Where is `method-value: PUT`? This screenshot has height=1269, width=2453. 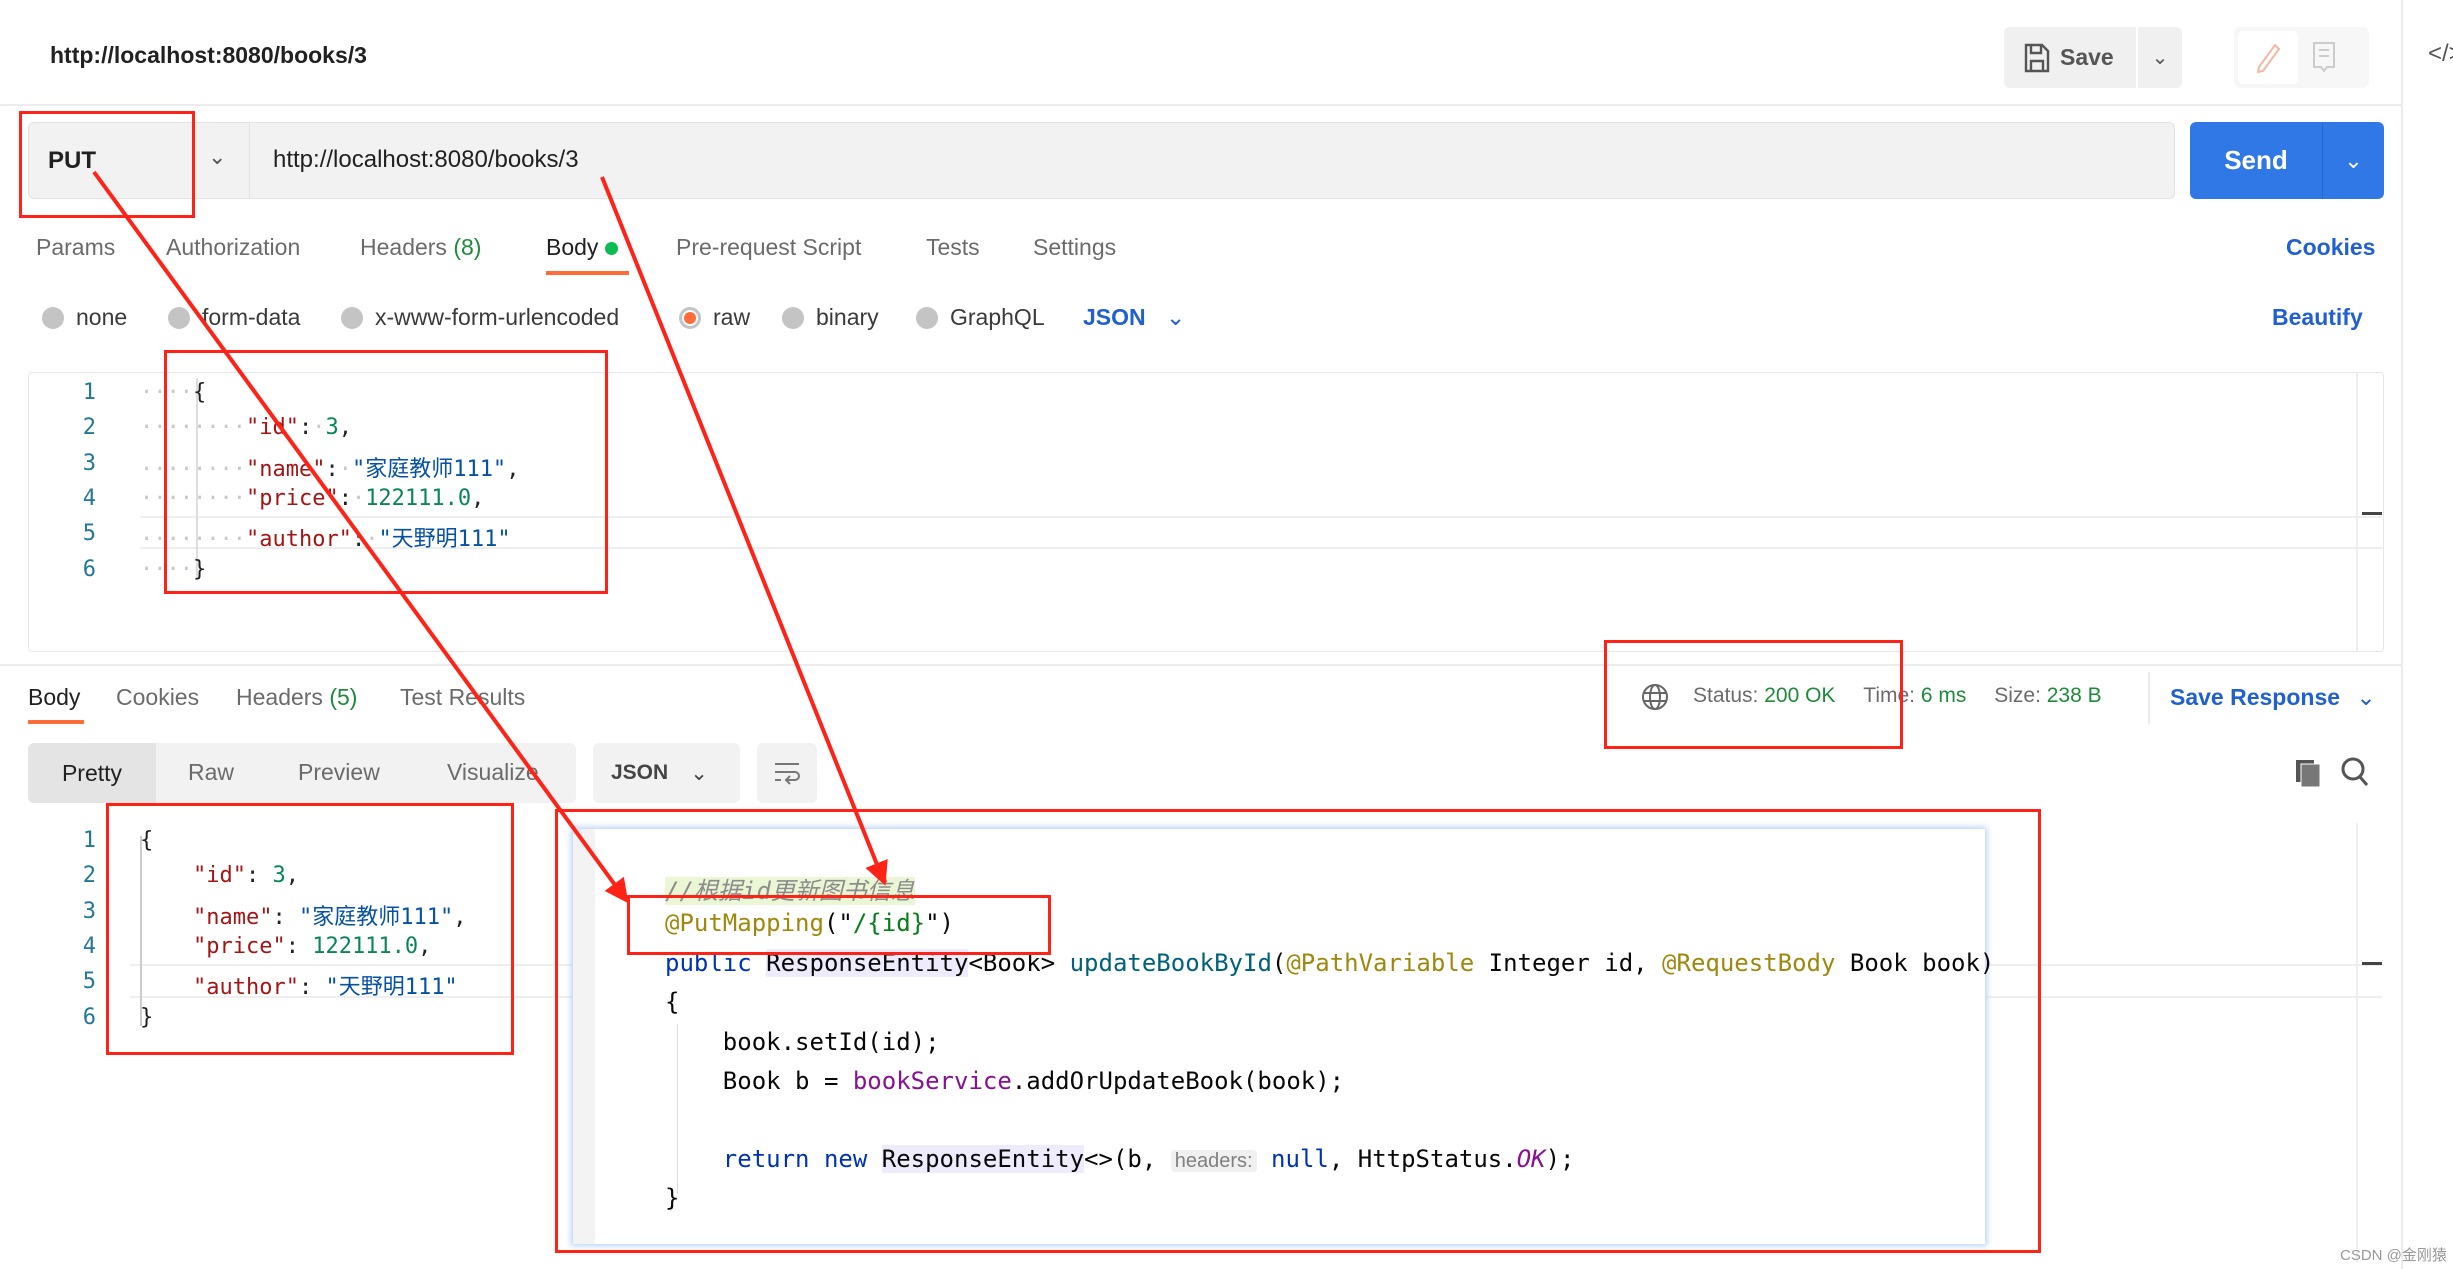 method-value: PUT is located at coordinates (72, 160).